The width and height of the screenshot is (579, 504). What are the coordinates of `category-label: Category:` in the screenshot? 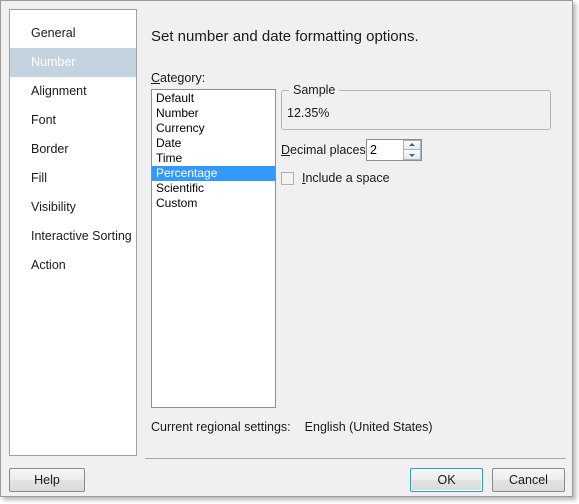 It's located at (178, 78).